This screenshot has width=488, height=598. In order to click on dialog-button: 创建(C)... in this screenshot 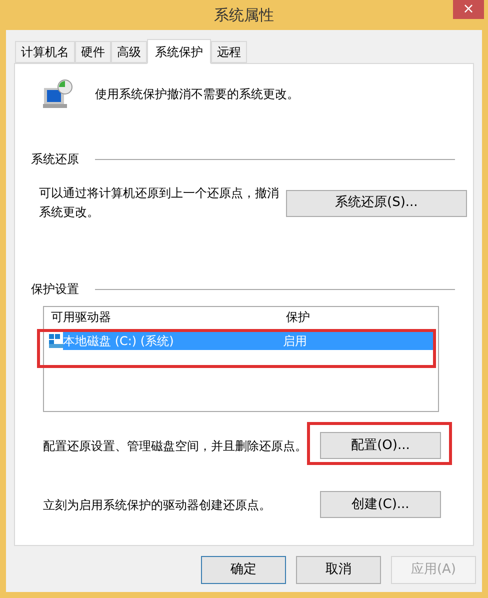, I will do `click(380, 504)`.